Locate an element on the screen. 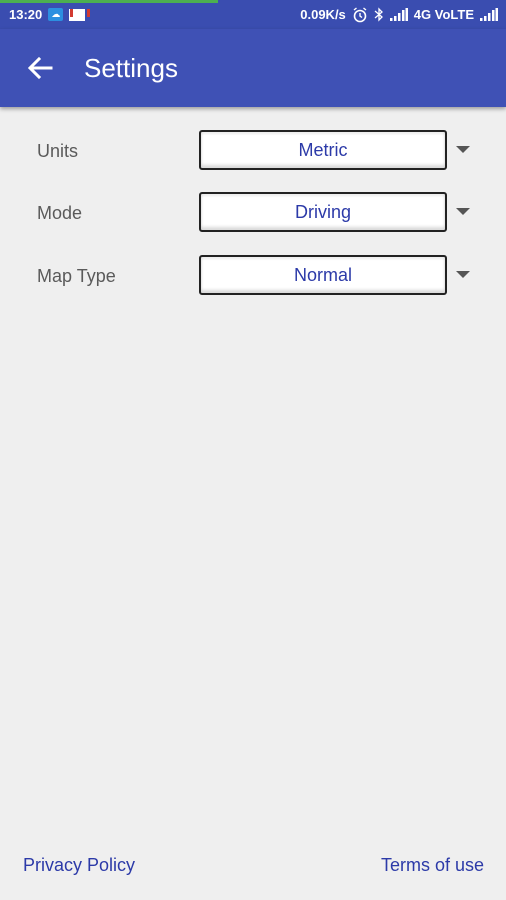  mode-label: Mode is located at coordinates (60, 213).